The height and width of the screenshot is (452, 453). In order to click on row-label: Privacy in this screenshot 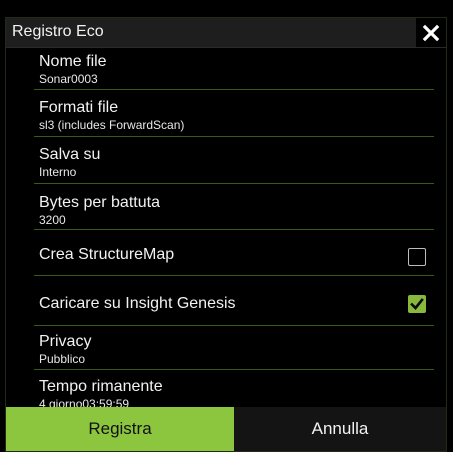, I will do `click(65, 341)`.